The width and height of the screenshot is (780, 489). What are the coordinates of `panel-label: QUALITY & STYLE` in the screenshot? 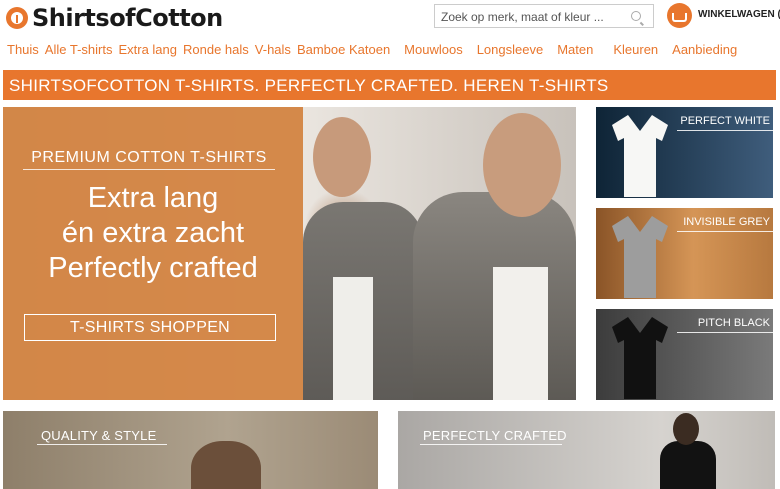 It's located at (99, 435).